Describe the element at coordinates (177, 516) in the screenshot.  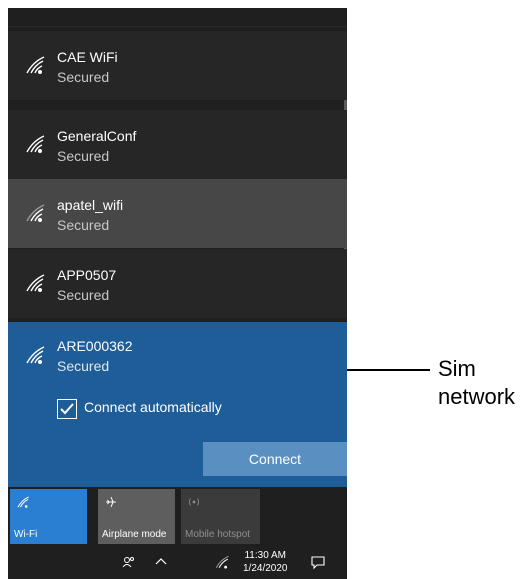
I see `quick-actions: Wi-Fi Airplane mode Mobile hotspot` at that location.